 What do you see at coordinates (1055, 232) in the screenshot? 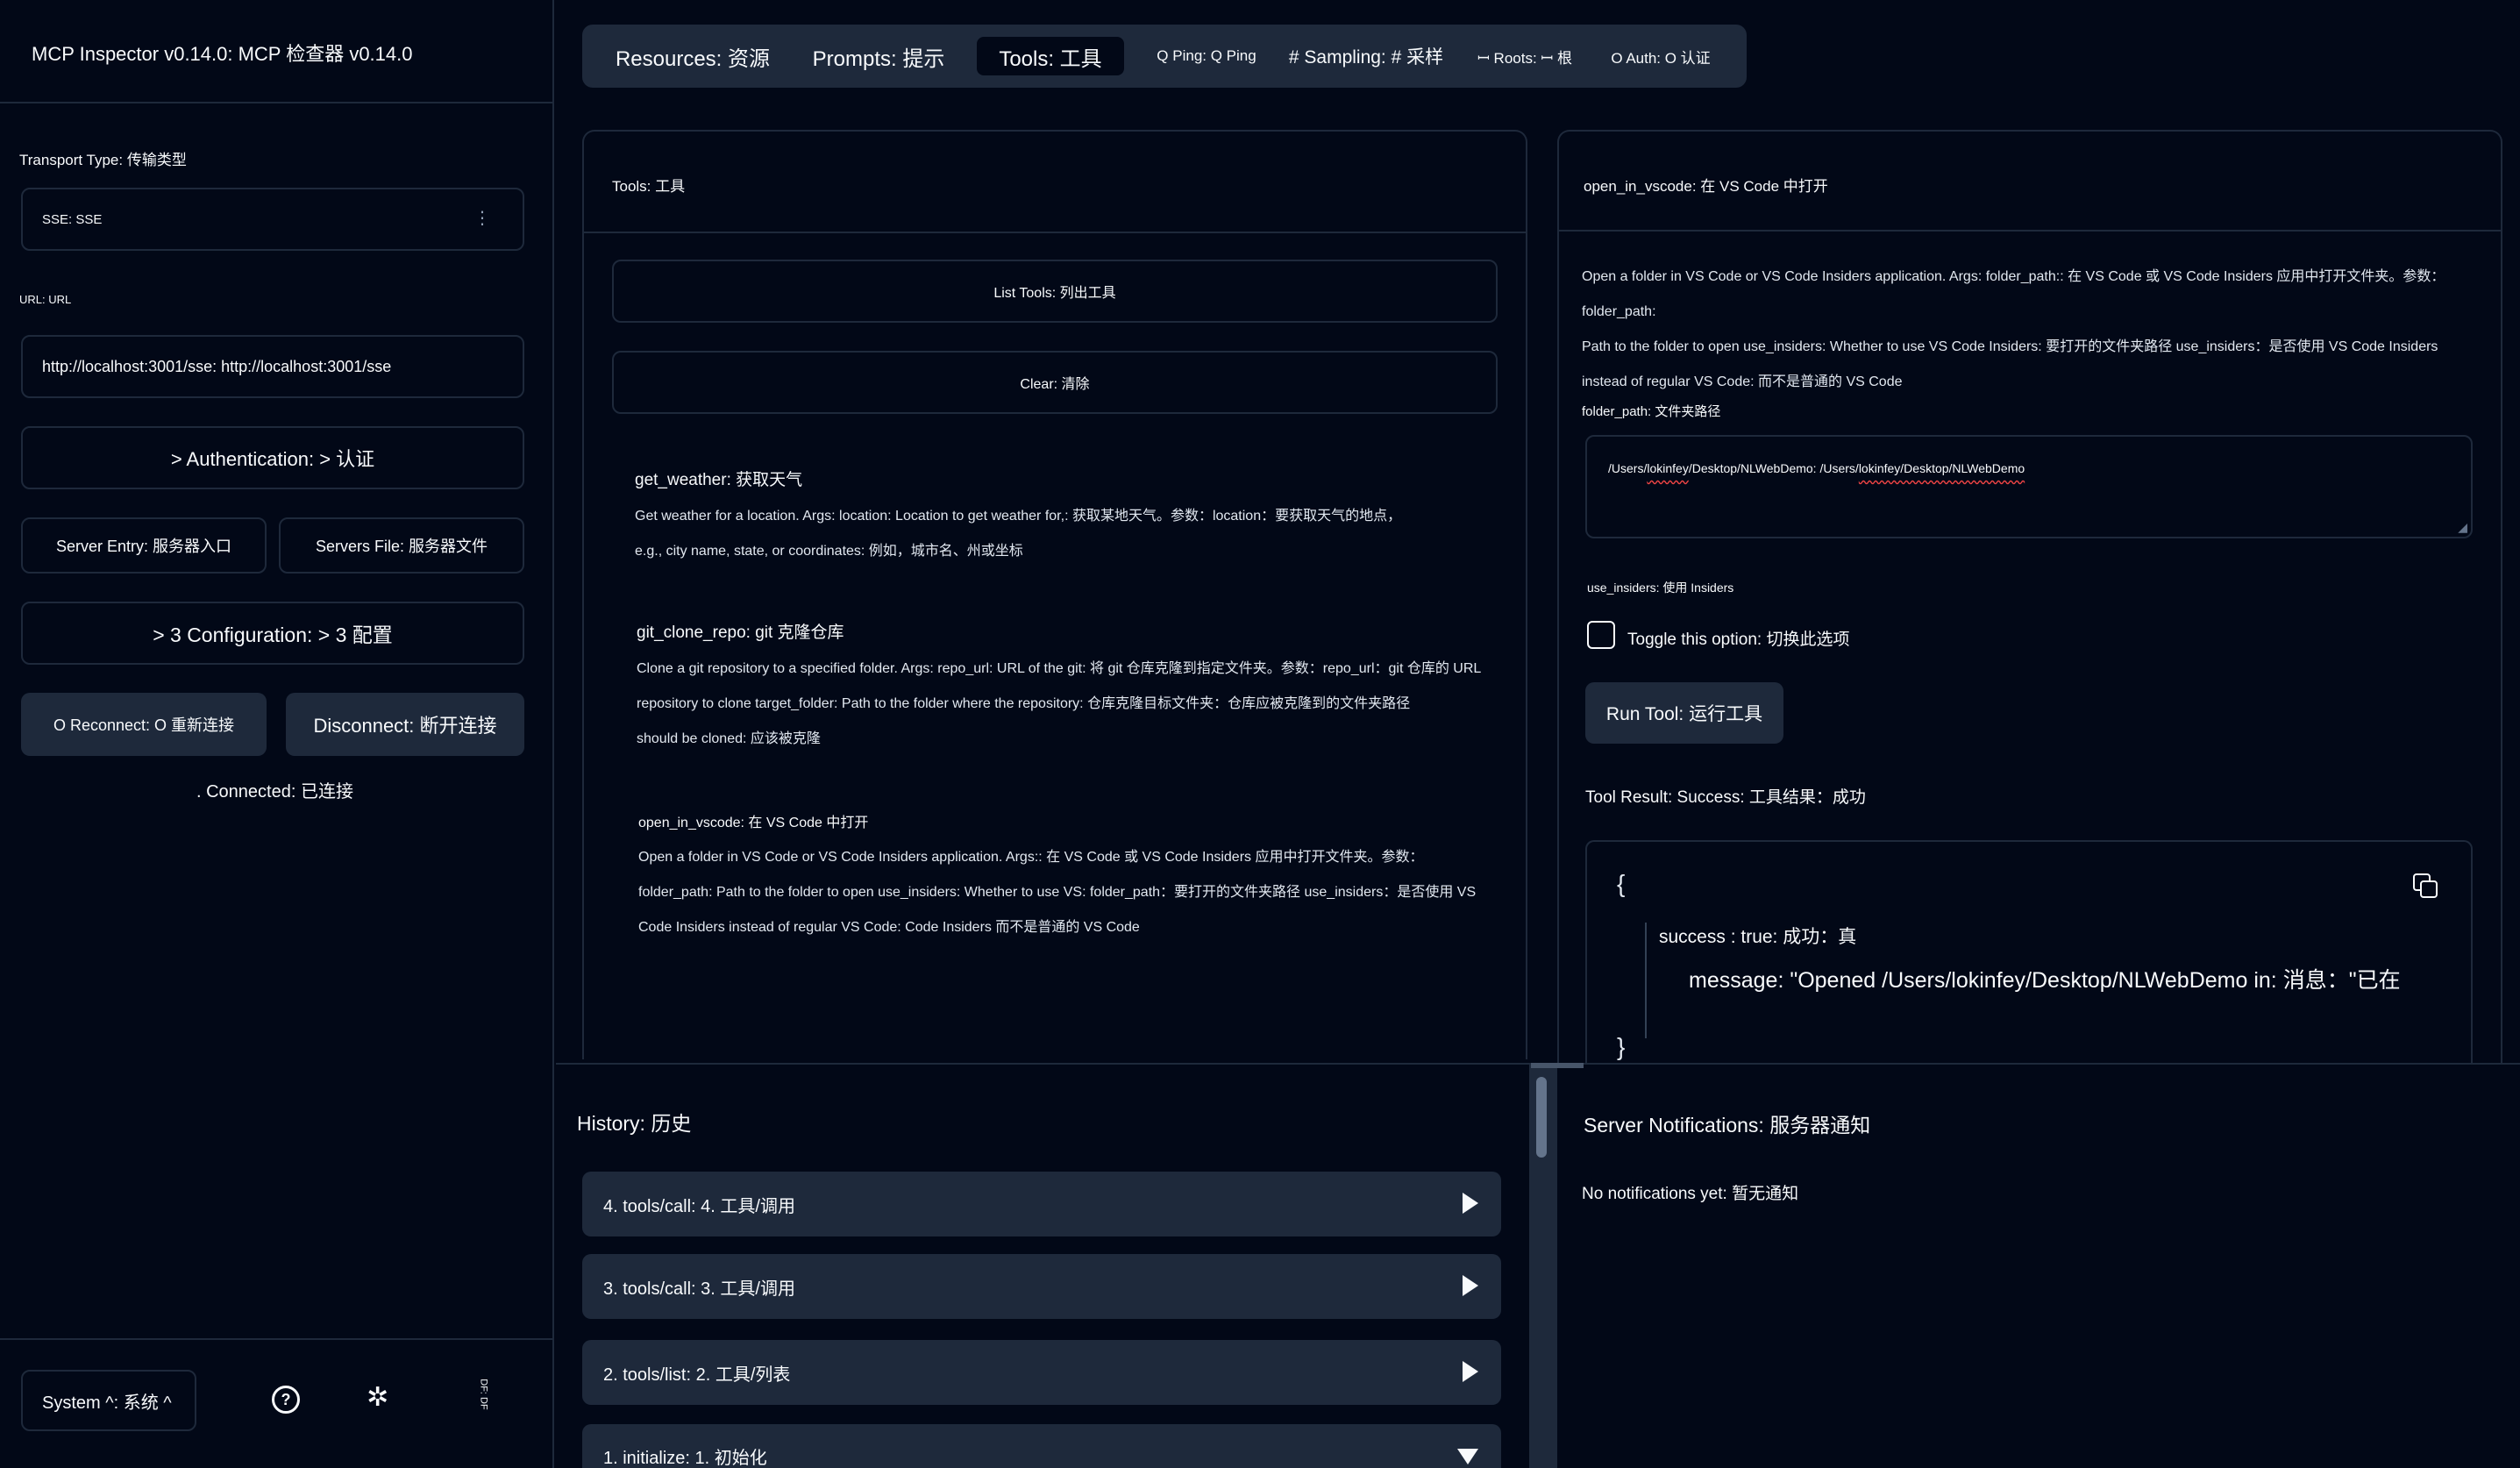
I see `tools-panel-divider` at bounding box center [1055, 232].